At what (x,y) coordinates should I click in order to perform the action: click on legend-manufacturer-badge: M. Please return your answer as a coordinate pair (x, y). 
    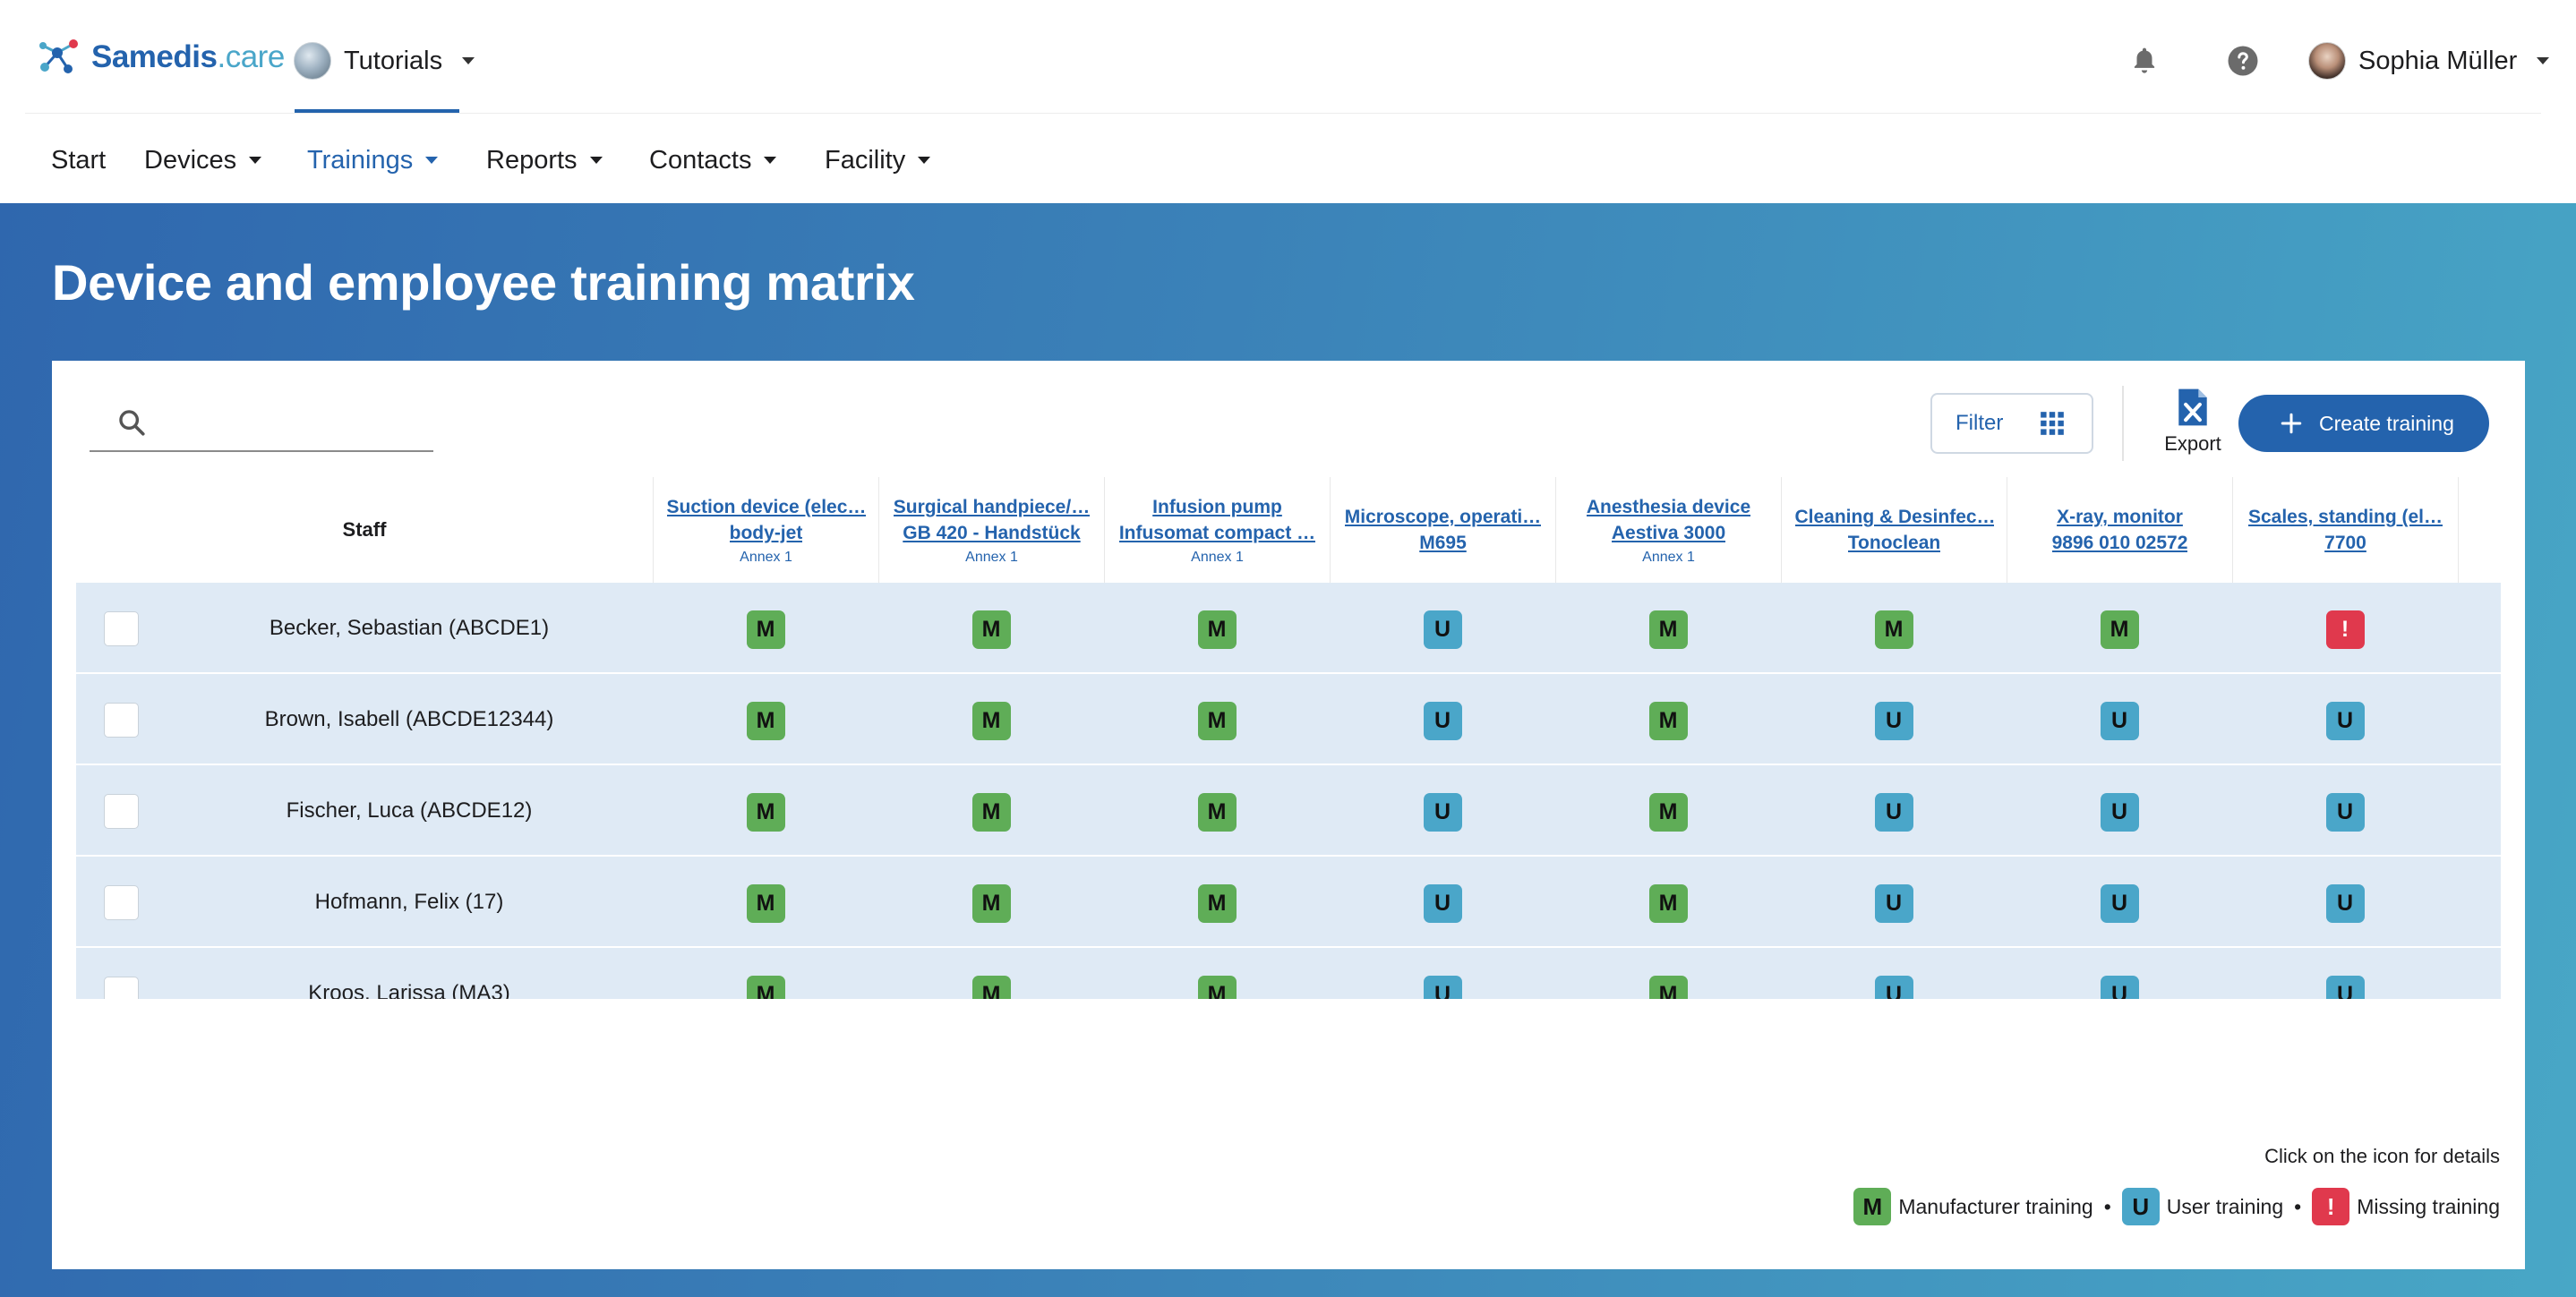
    Looking at the image, I should click on (1872, 1206).